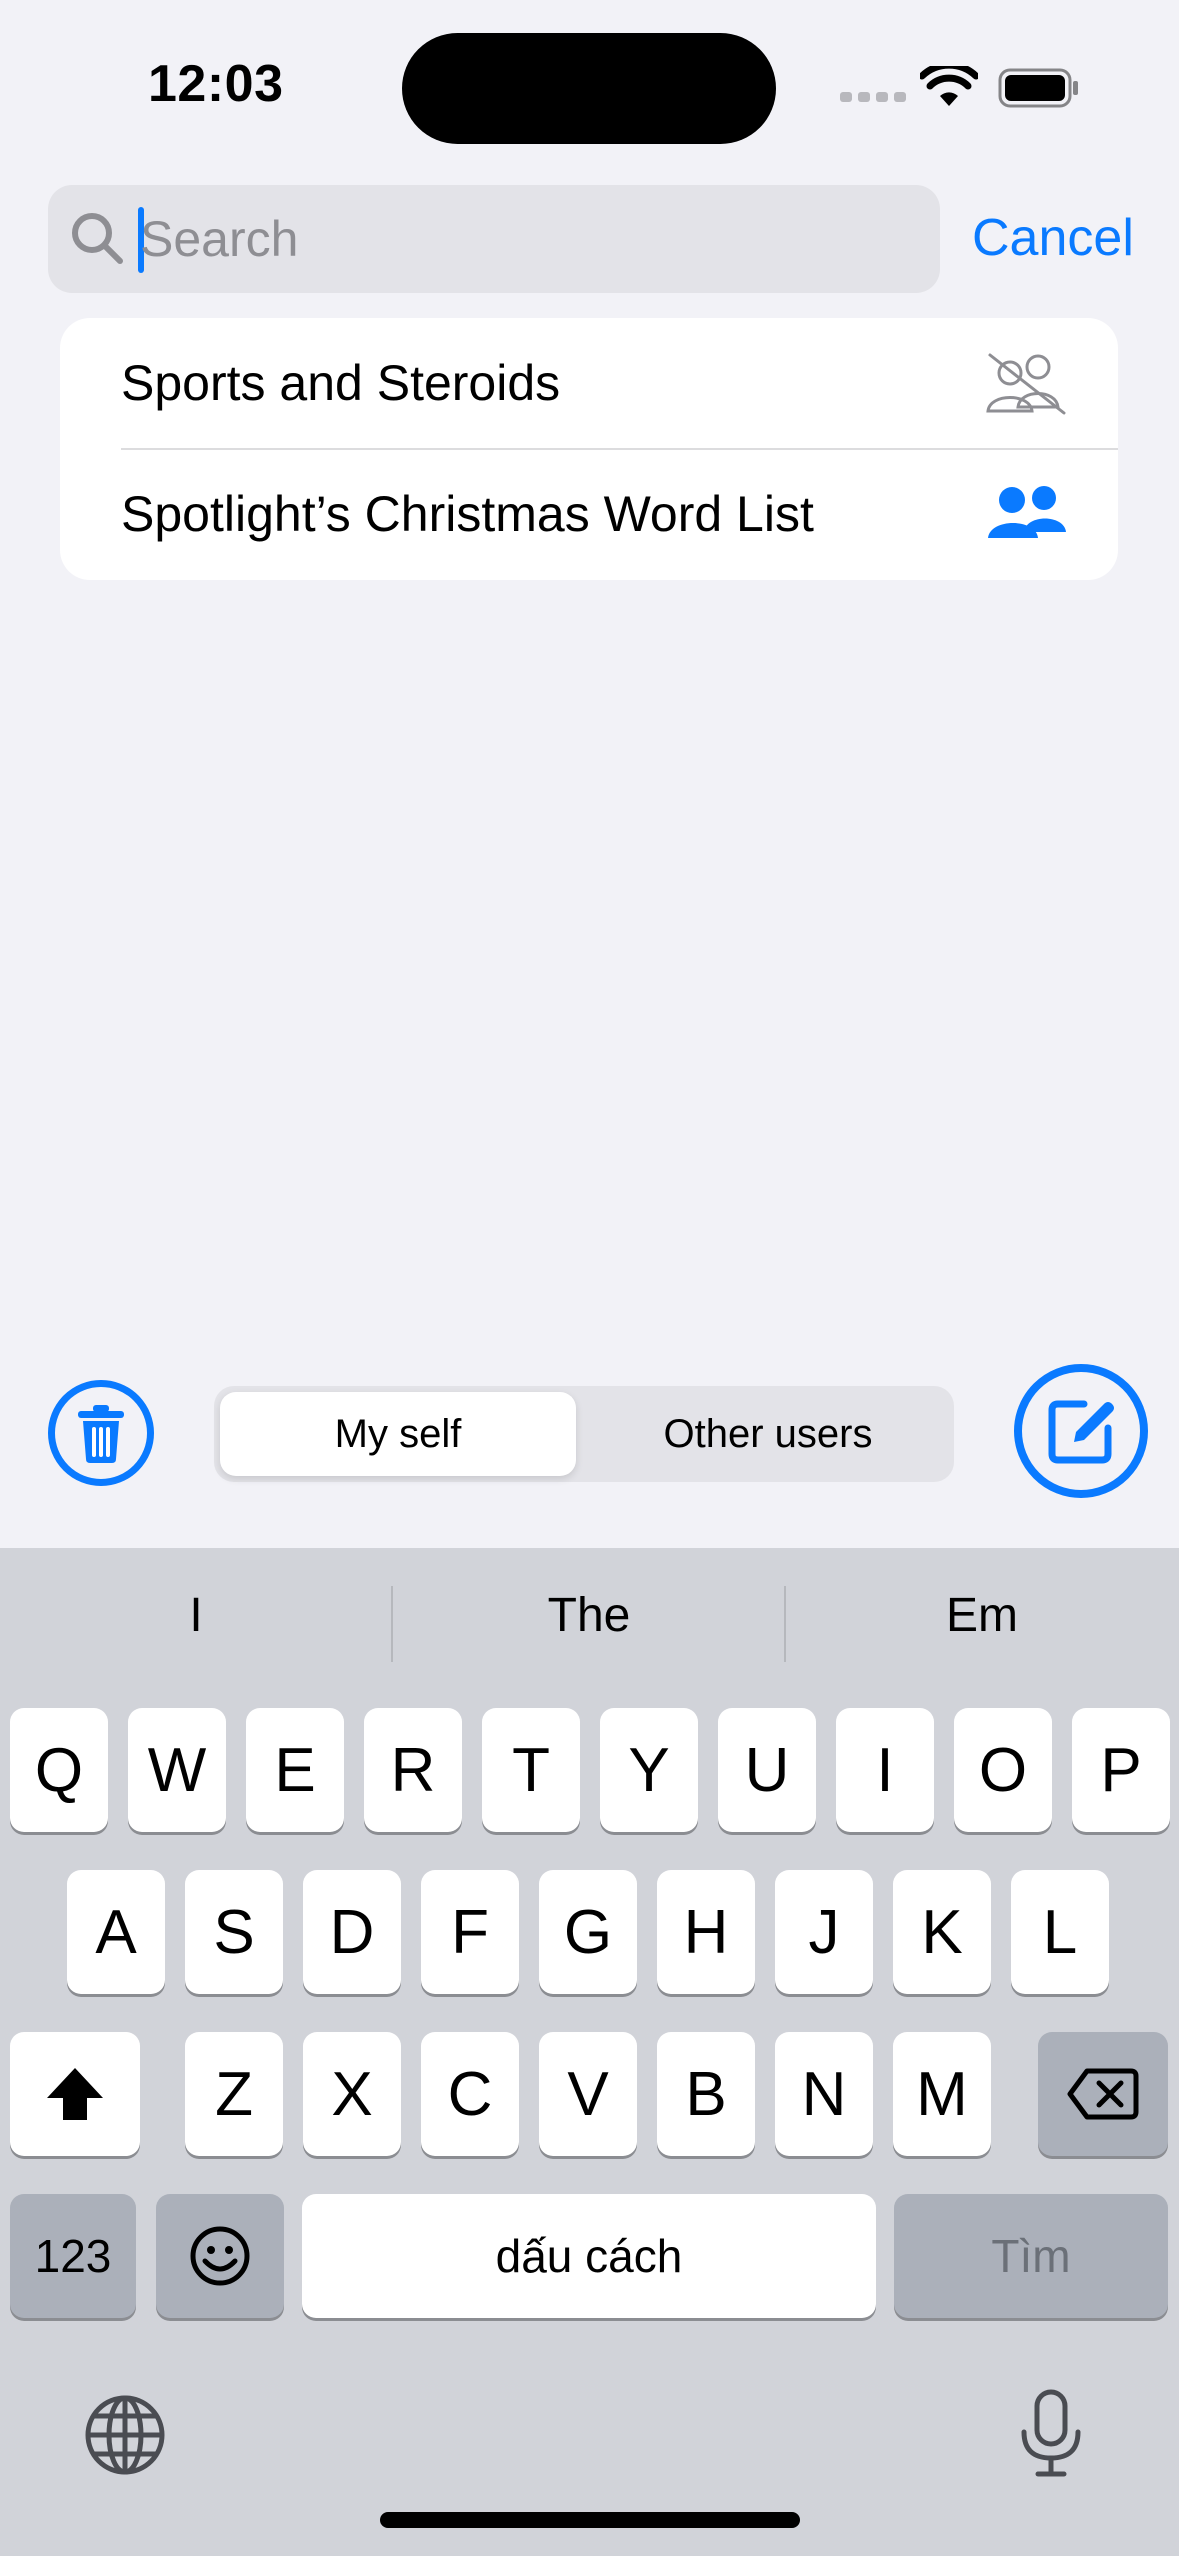 The image size is (1179, 2556). Describe the element at coordinates (1051, 2433) in the screenshot. I see `microphone-icon` at that location.